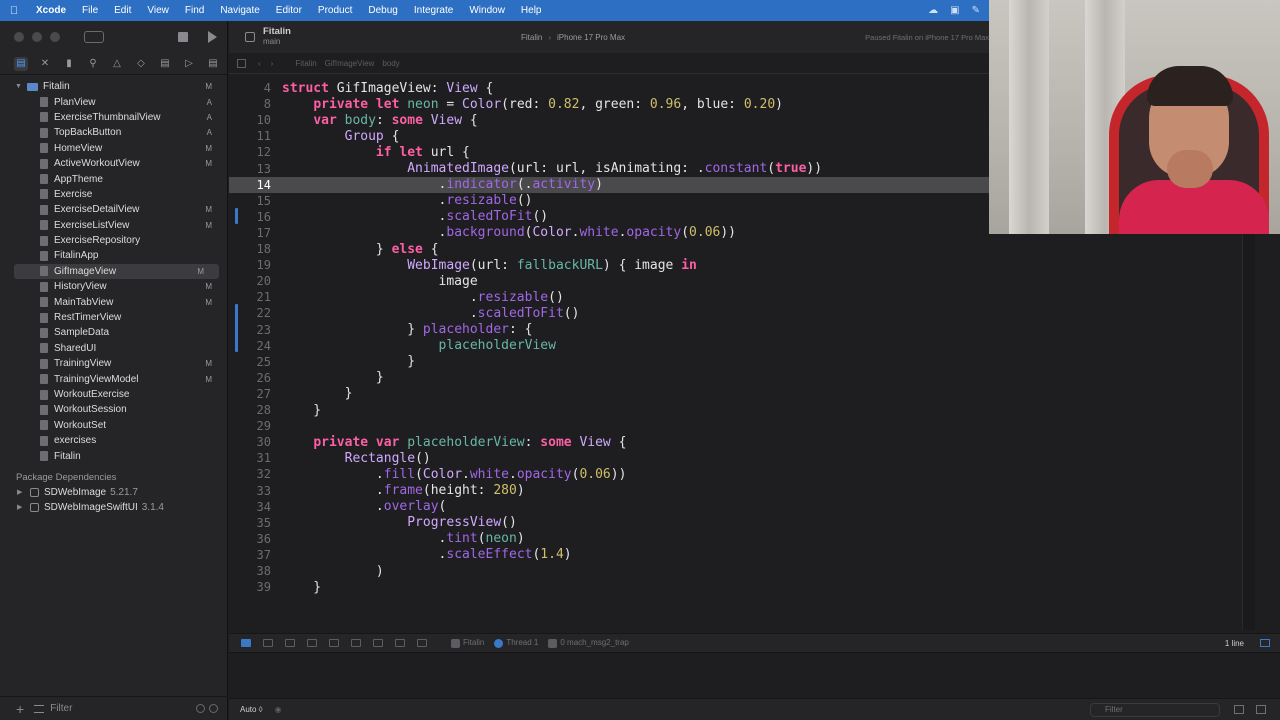 This screenshot has width=1280, height=720. I want to click on view-hierarchy-icon, so click(356, 643).